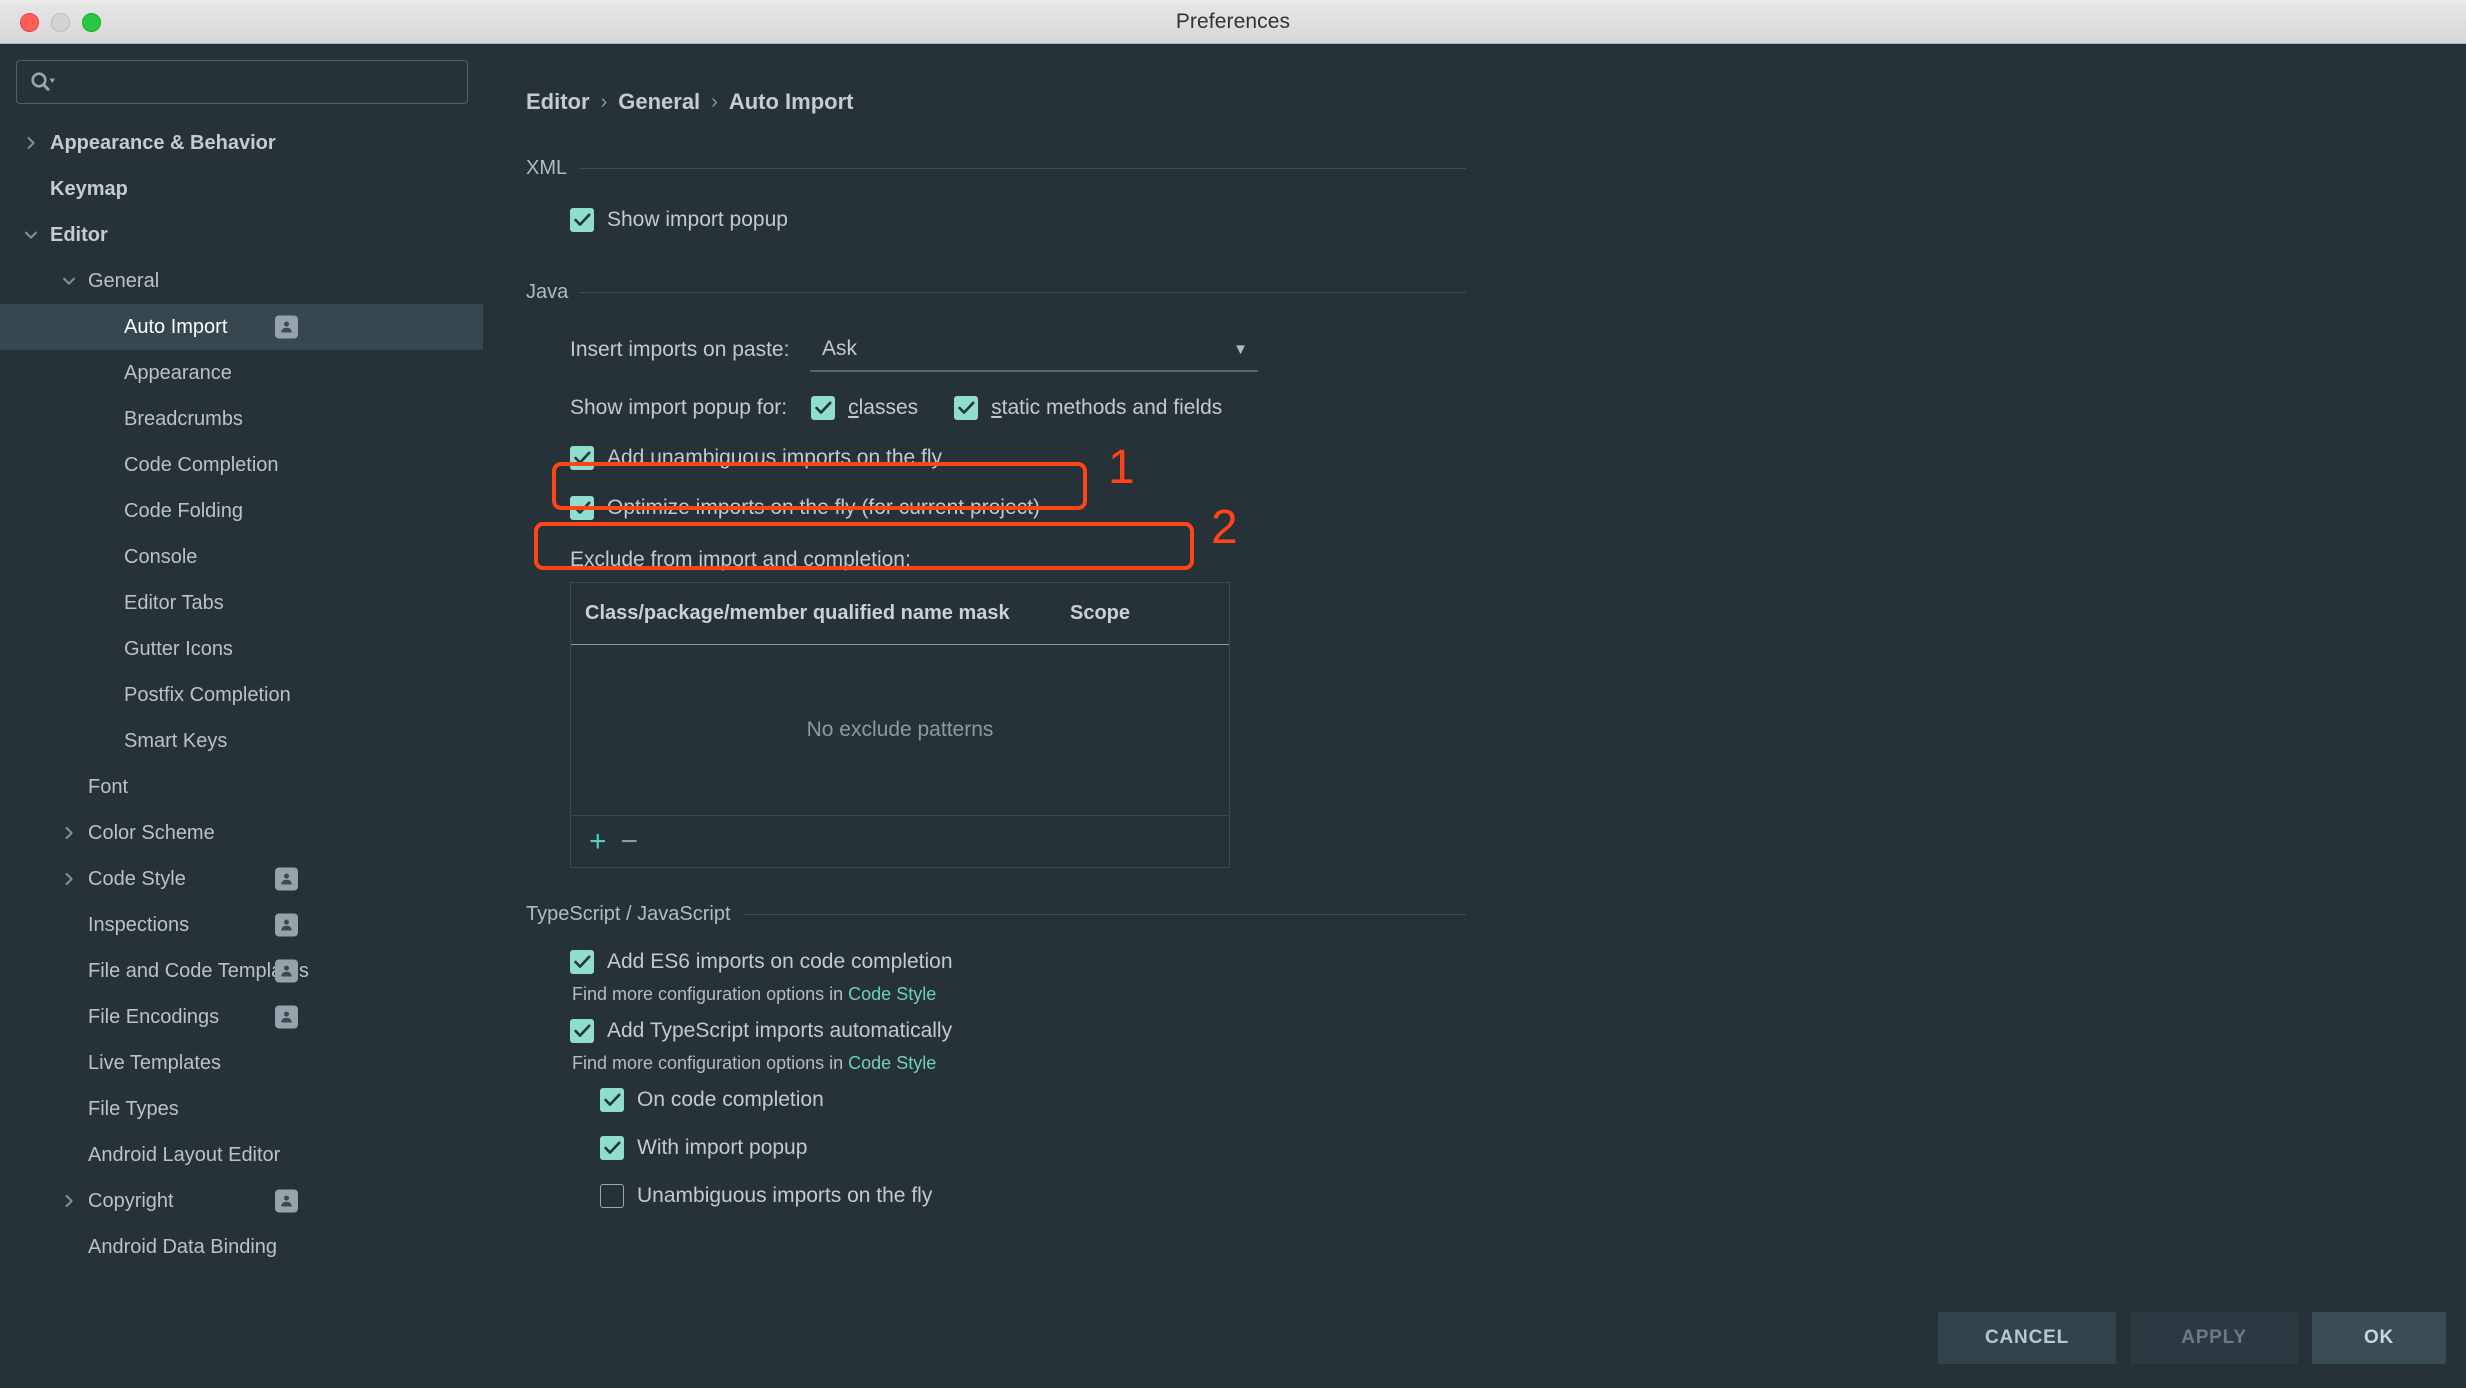  I want to click on sidebar-item-postfix-completion: Postfix Completion, so click(241, 695).